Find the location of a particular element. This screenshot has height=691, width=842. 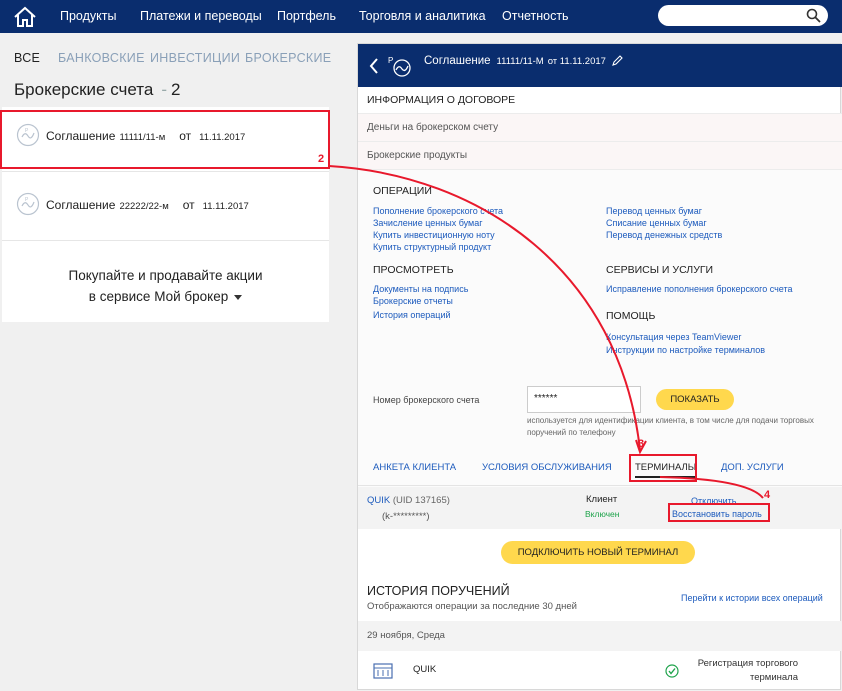

nav-products: Продукты is located at coordinates (88, 16).